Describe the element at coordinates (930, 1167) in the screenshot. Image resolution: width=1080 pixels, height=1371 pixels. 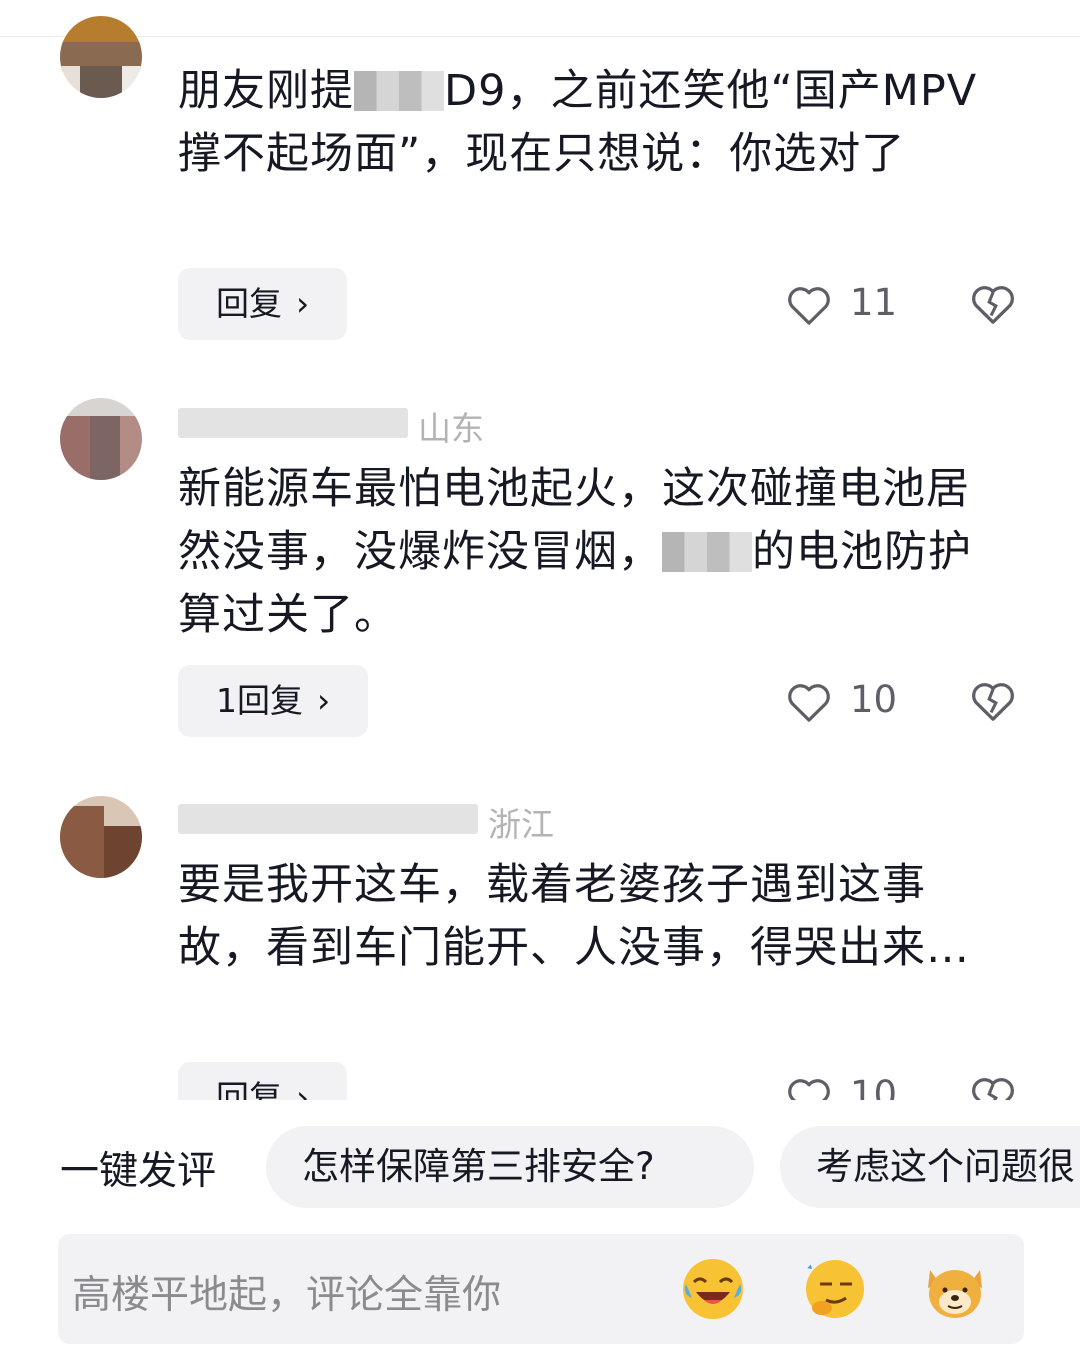
I see `quick-comment-chip: 考虑这个问题很` at that location.